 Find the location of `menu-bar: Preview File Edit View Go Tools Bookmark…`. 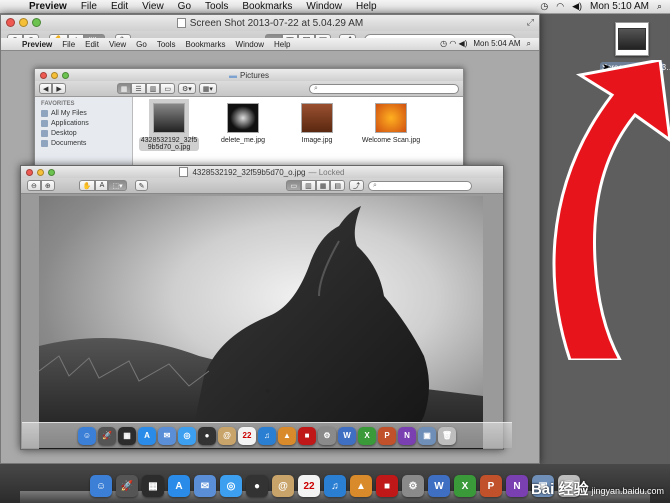

menu-bar: Preview File Edit View Go Tools Bookmark… is located at coordinates (335, 7).